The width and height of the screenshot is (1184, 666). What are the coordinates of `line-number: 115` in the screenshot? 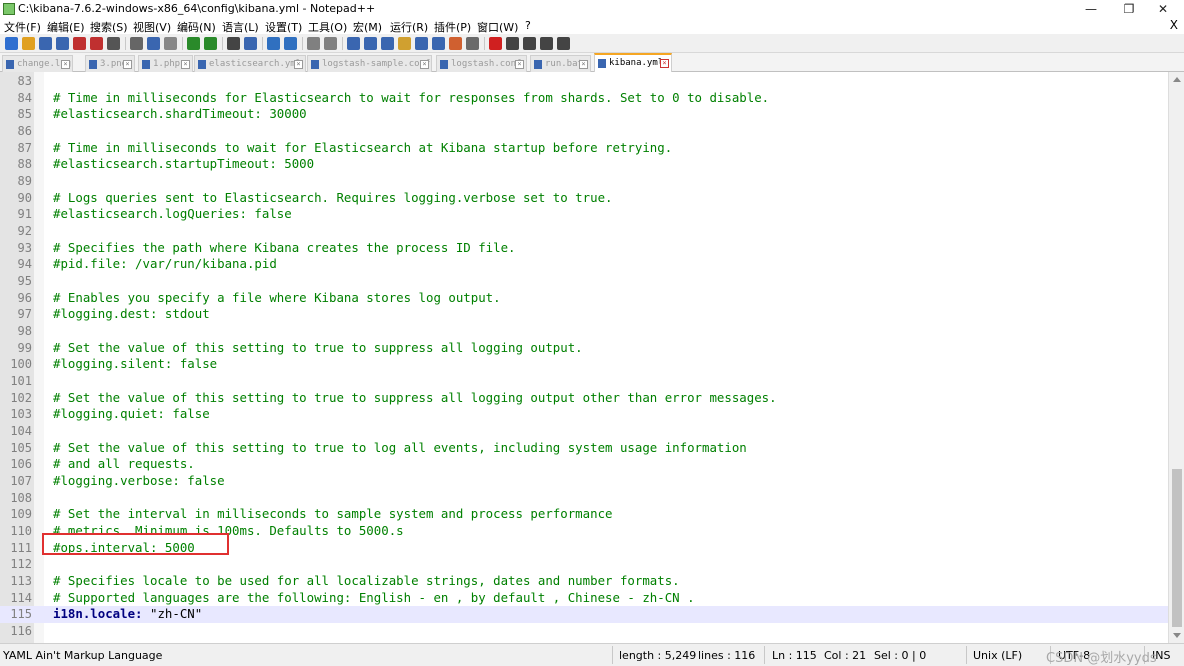 It's located at (21, 614).